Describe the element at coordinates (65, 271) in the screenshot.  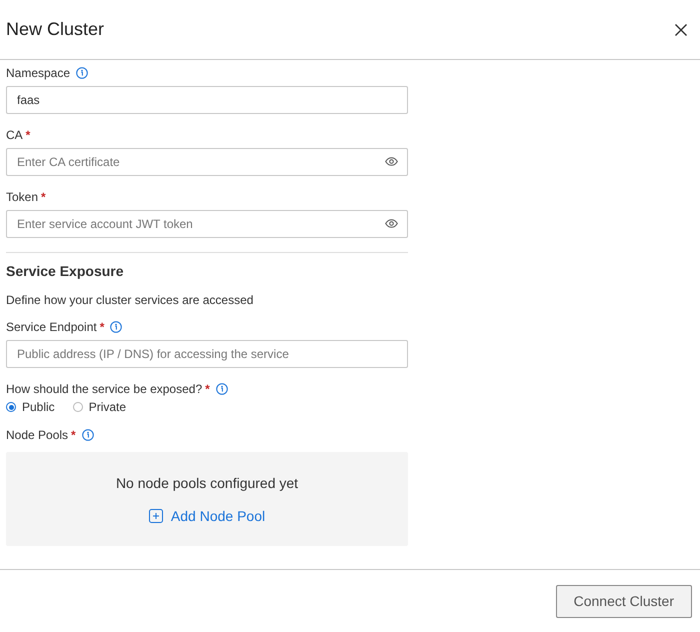
I see `section-title: Service Exposure` at that location.